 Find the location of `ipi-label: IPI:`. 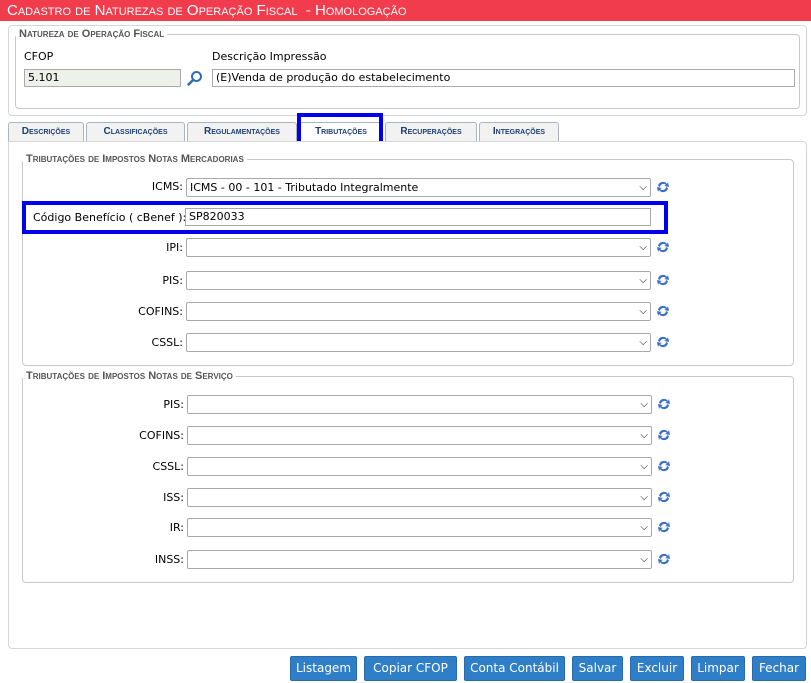

ipi-label: IPI: is located at coordinates (174, 247).